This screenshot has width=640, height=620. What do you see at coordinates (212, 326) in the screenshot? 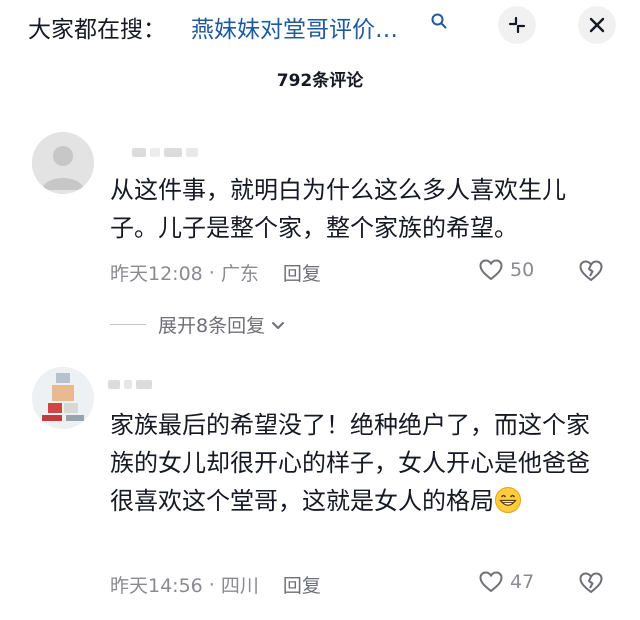
I see `expand-replies-label: 展开8条回复` at bounding box center [212, 326].